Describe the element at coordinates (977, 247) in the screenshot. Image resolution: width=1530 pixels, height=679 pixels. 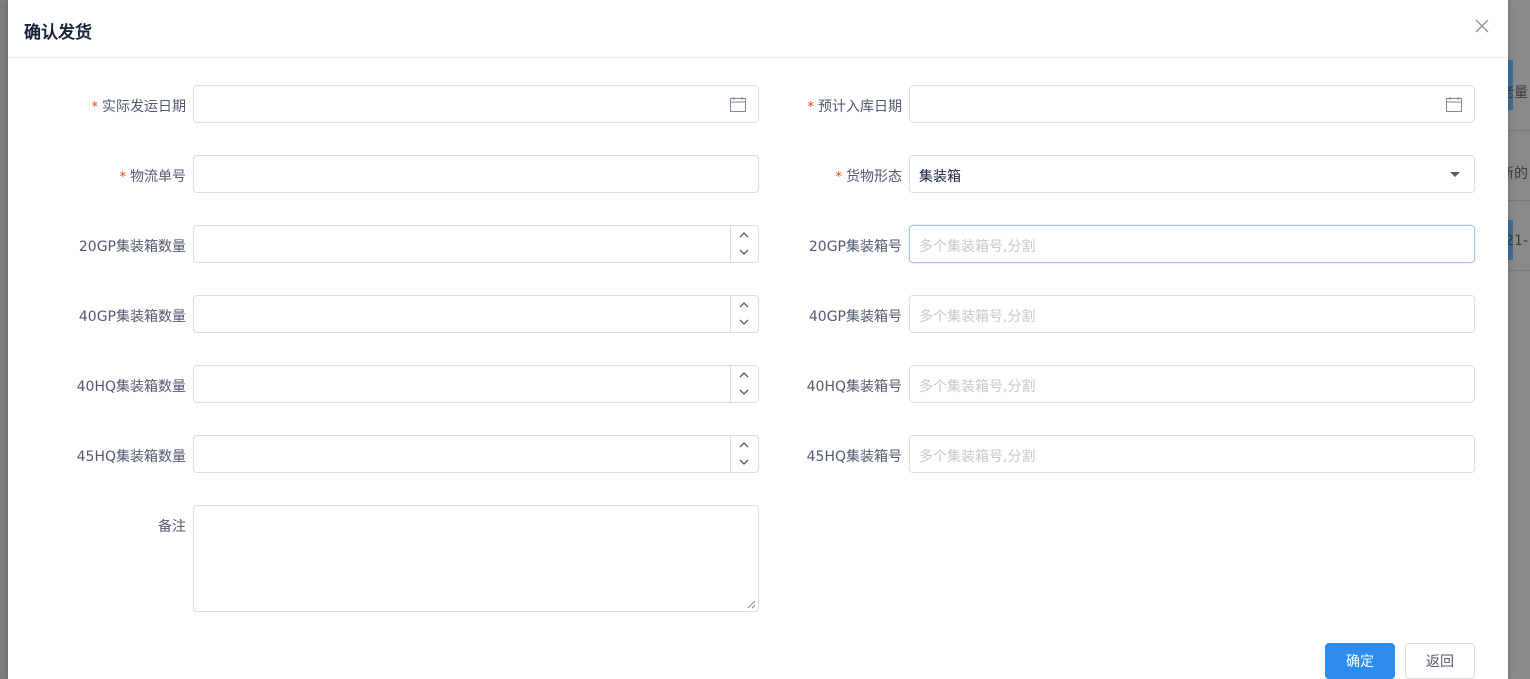
I see `no-20gp-placeholder: 多个集装箱号,分割` at that location.